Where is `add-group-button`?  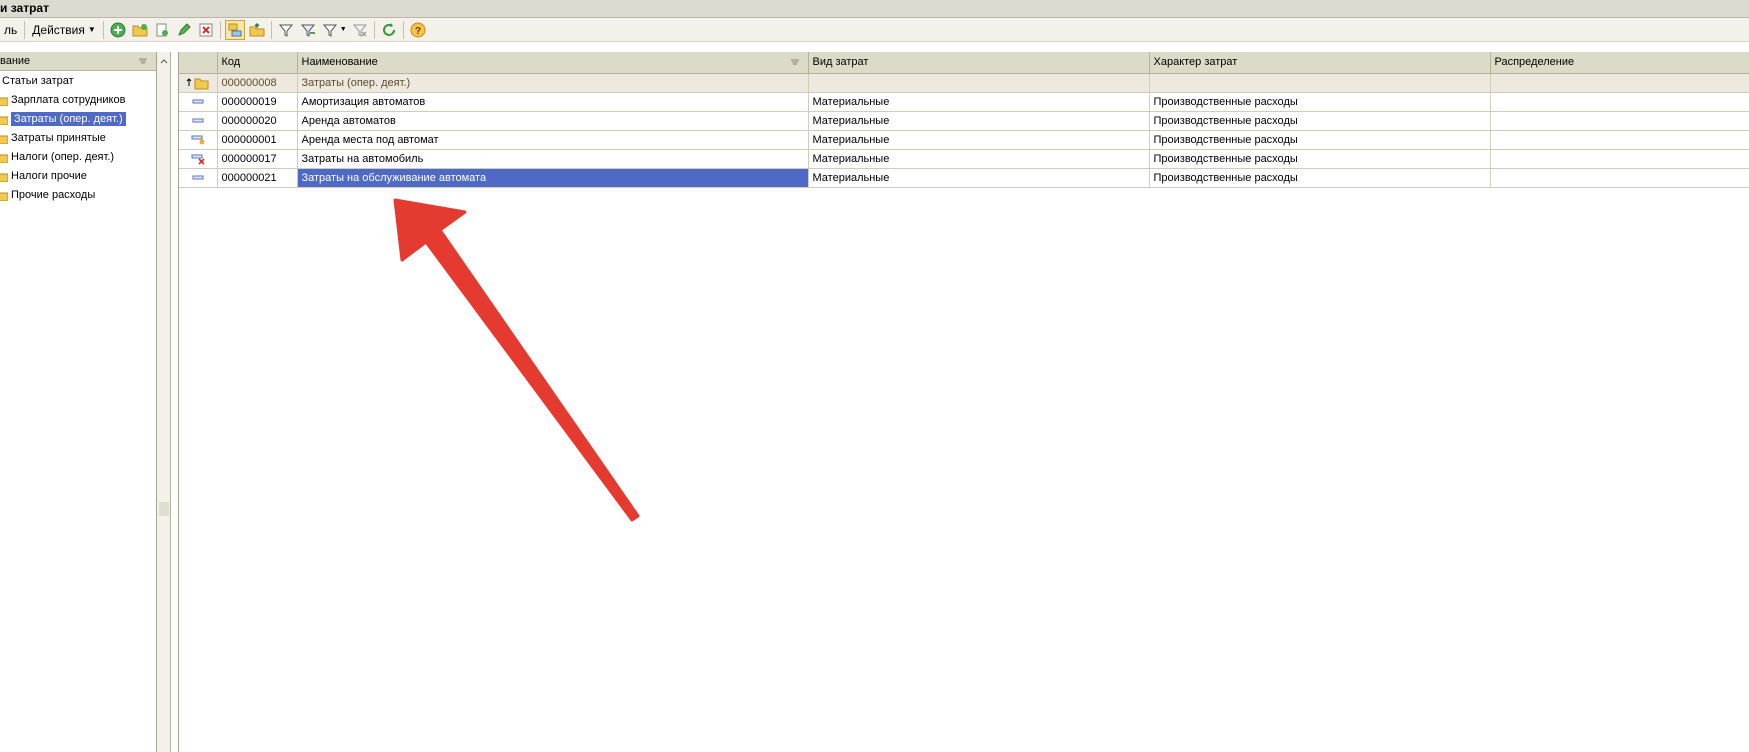
add-group-button is located at coordinates (140, 30).